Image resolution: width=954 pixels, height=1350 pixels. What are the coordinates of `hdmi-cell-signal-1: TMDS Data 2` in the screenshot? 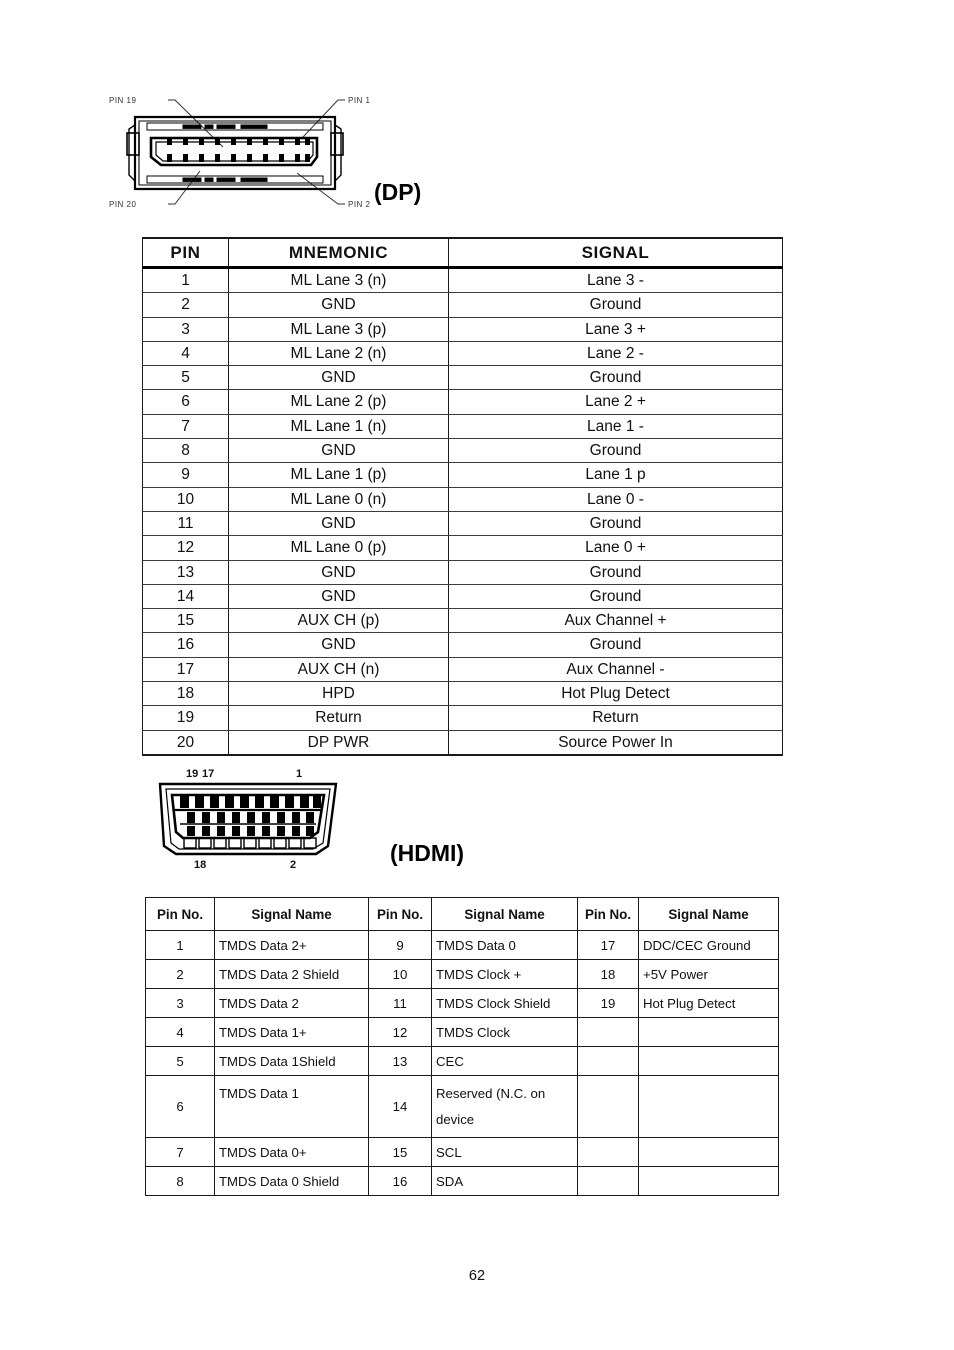 It's located at (291, 1003).